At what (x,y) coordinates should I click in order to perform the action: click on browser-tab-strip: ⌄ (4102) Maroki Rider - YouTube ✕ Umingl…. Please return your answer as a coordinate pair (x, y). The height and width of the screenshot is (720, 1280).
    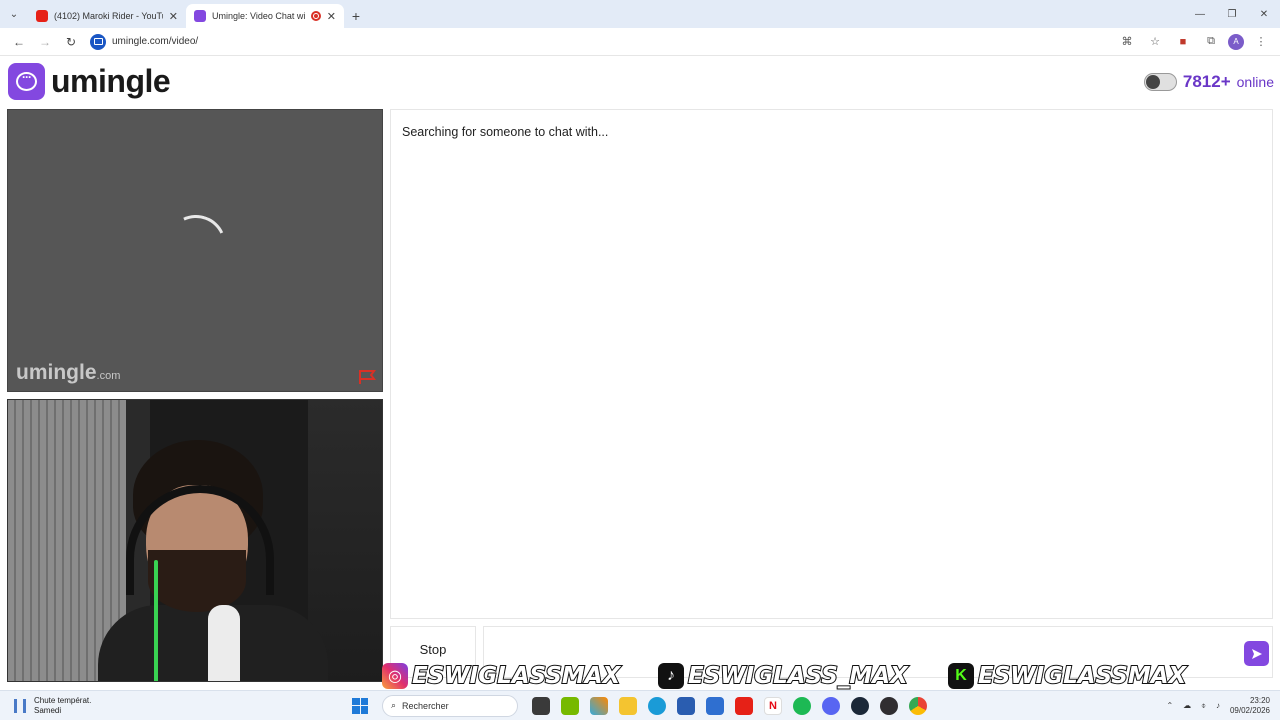
    Looking at the image, I should click on (640, 14).